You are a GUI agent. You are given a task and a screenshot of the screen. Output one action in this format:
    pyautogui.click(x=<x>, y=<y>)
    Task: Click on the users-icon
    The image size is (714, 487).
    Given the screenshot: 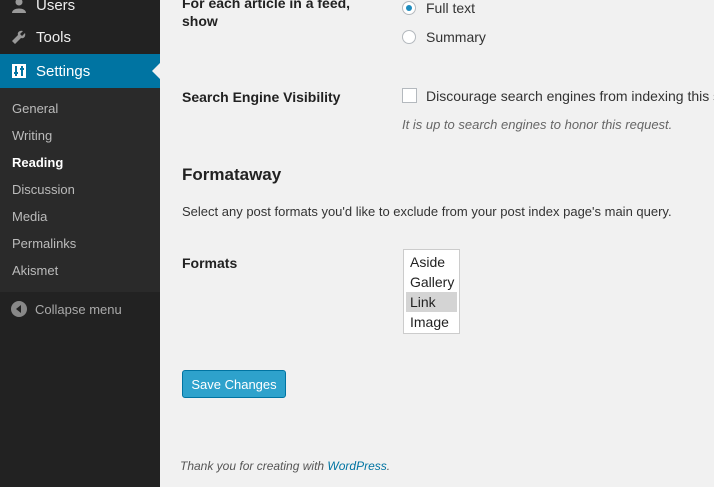 What is the action you would take?
    pyautogui.click(x=19, y=6)
    